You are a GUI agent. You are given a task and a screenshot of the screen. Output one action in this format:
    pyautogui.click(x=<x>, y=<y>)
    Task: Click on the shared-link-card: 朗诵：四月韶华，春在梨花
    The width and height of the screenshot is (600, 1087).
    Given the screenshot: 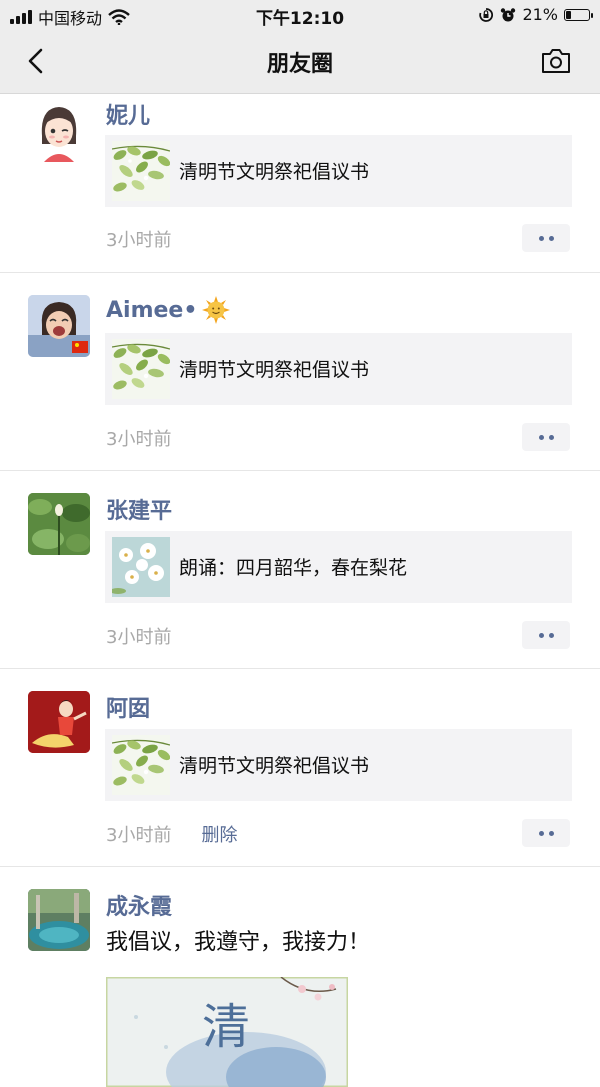 What is the action you would take?
    pyautogui.click(x=338, y=567)
    